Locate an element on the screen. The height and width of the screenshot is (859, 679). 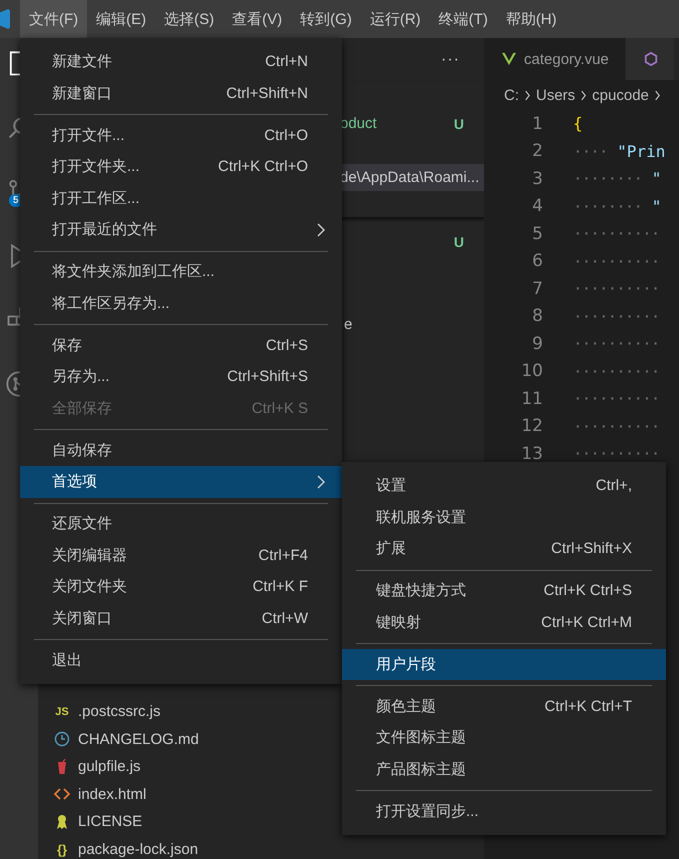
menu-bar-item: 运行(R) is located at coordinates (395, 19).